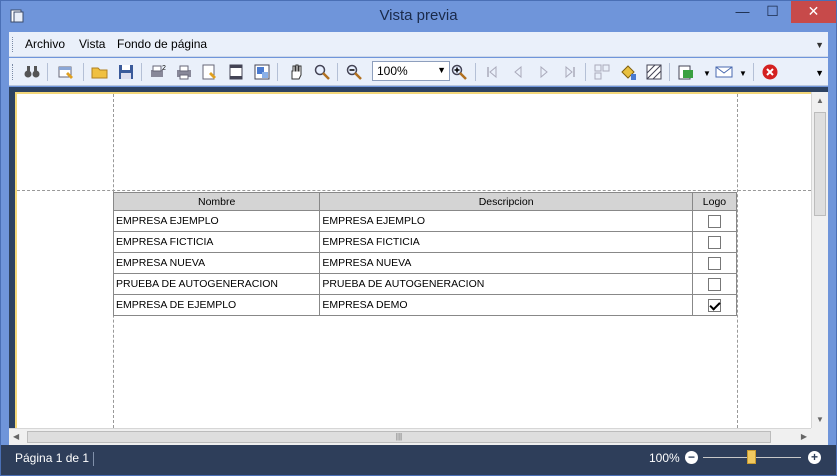 Image resolution: width=837 pixels, height=476 pixels. I want to click on magnifier-icon, so click(322, 72).